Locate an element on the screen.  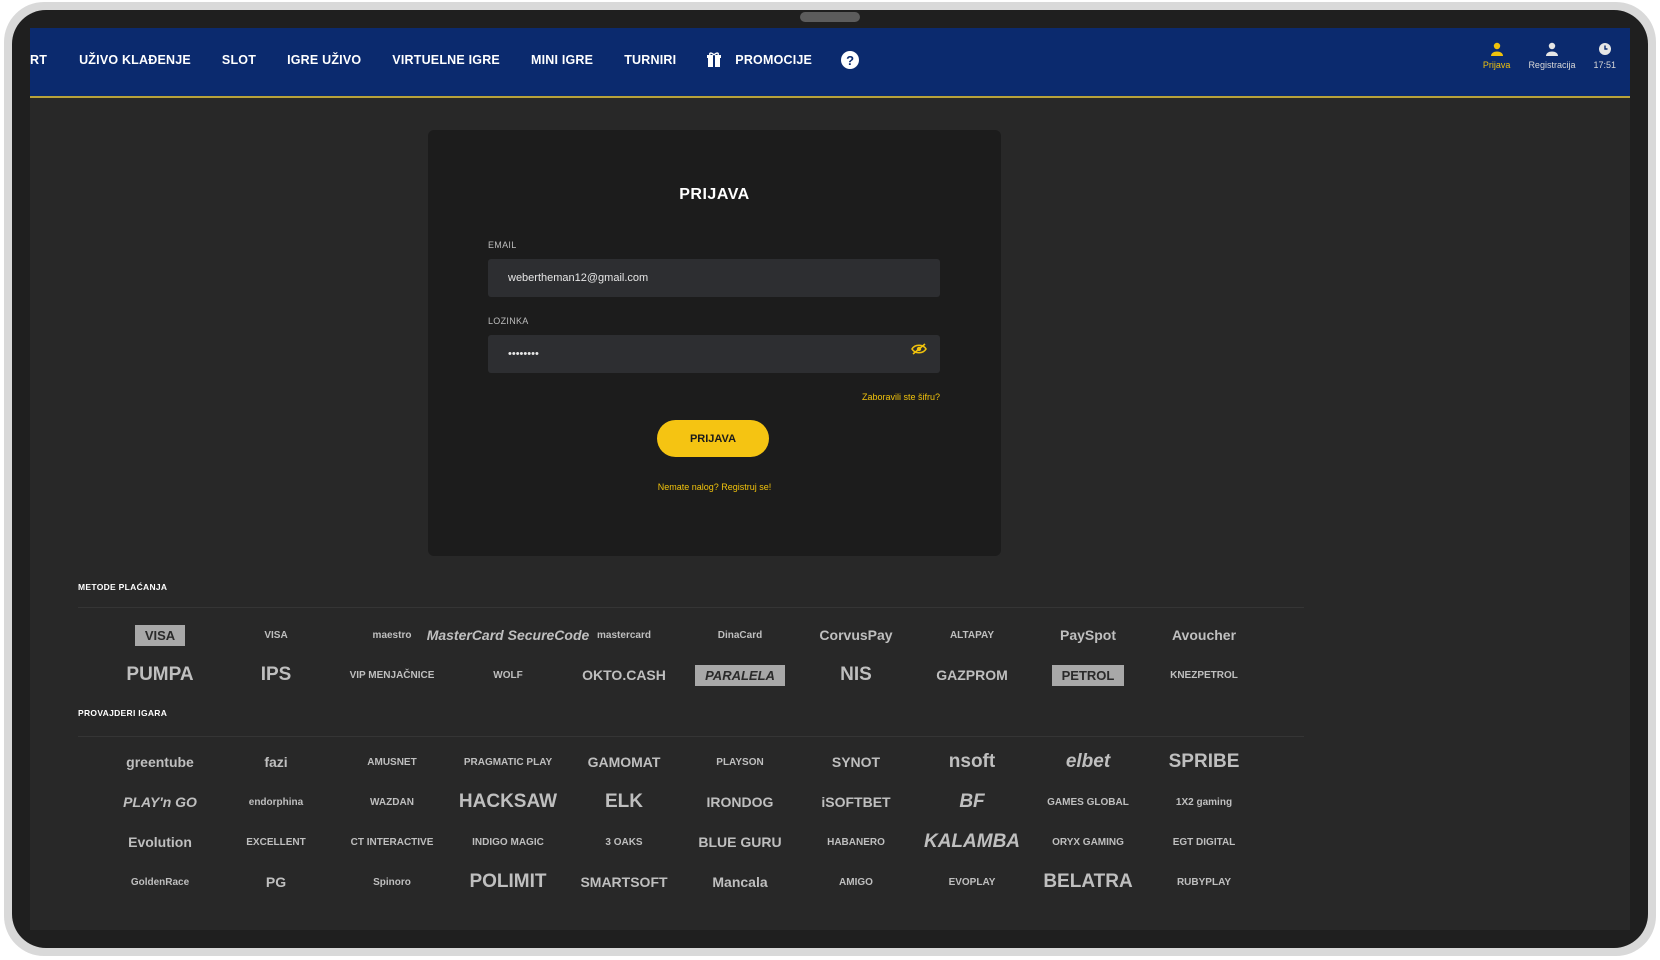
payment-logo-wolf: WOLF is located at coordinates (508, 675).